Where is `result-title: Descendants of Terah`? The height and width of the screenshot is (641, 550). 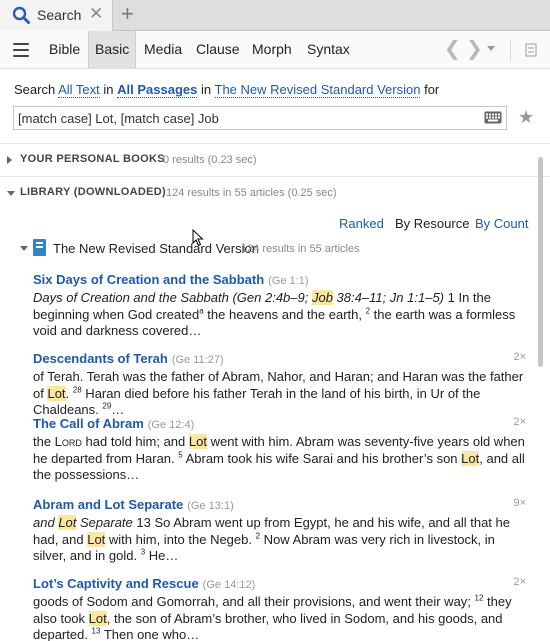 result-title: Descendants of Terah is located at coordinates (100, 358).